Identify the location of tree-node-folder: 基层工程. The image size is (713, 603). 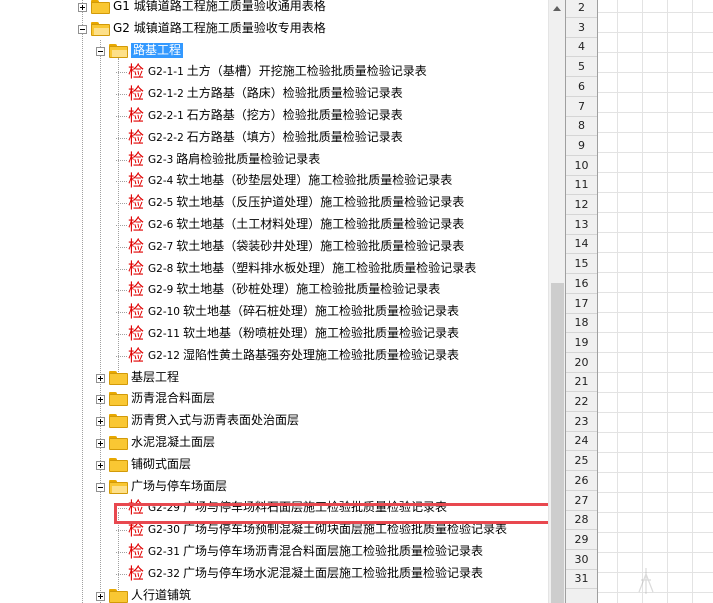
(274, 378).